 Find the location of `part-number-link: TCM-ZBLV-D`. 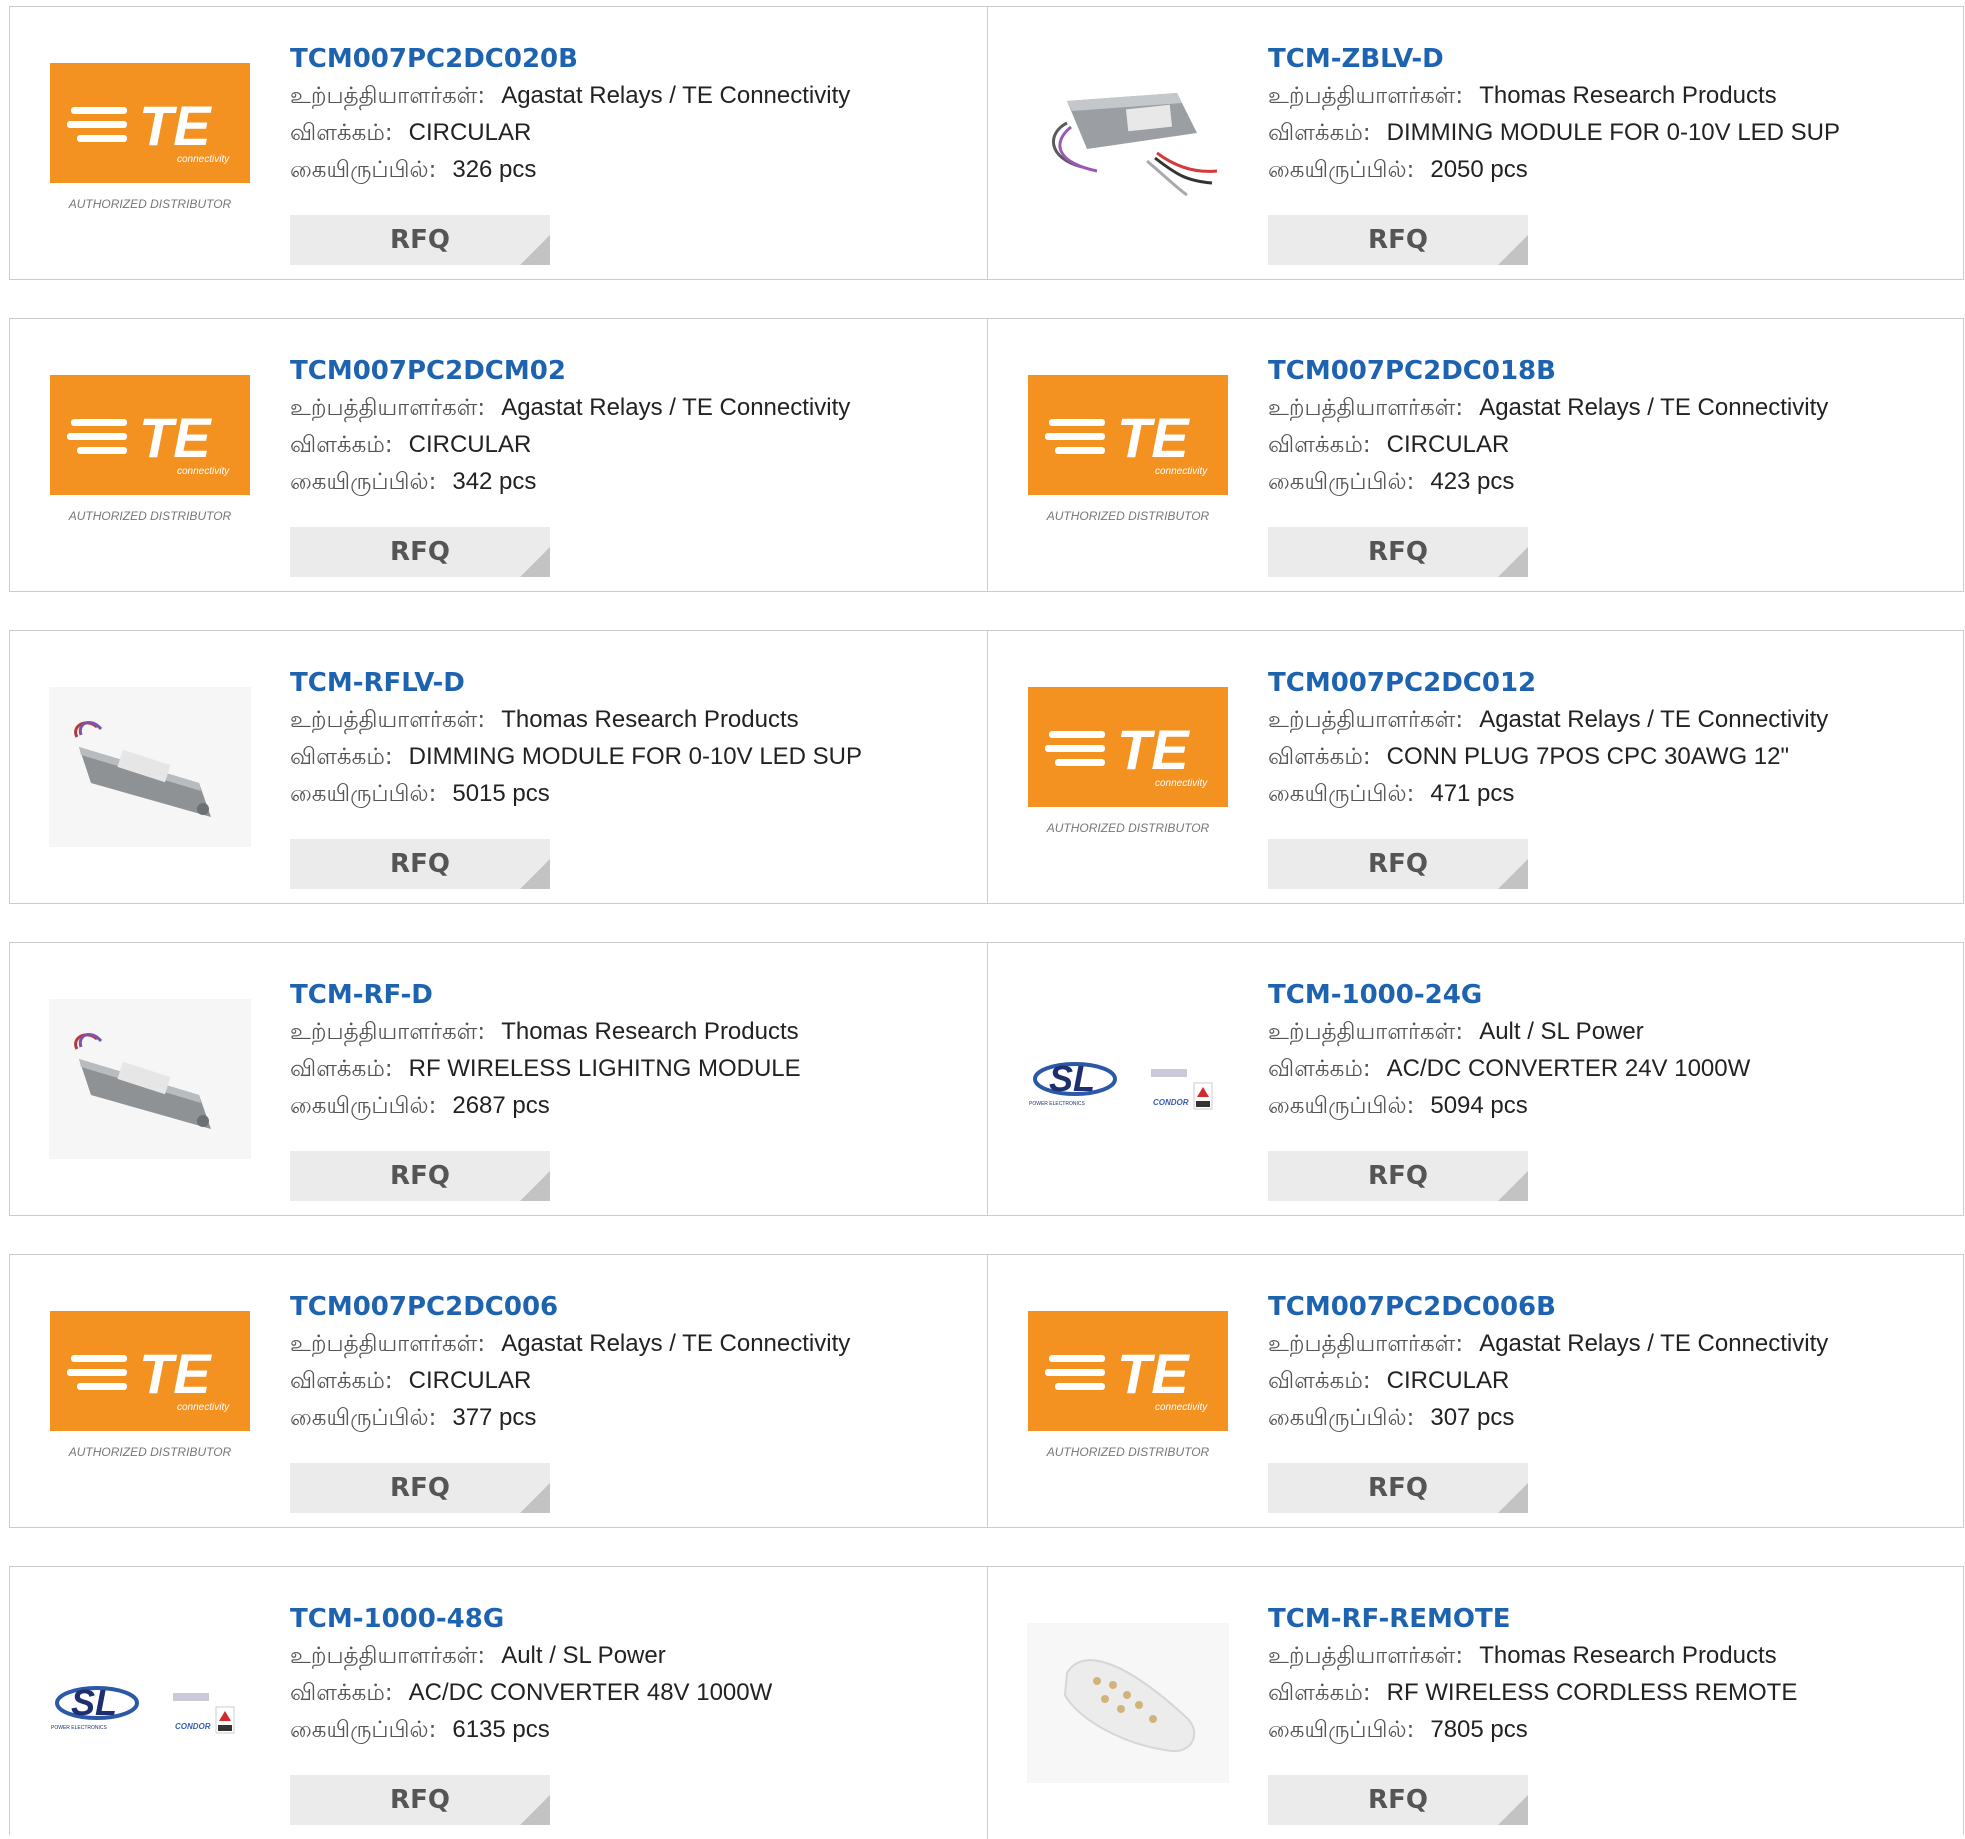

part-number-link: TCM-ZBLV-D is located at coordinates (1608, 59).